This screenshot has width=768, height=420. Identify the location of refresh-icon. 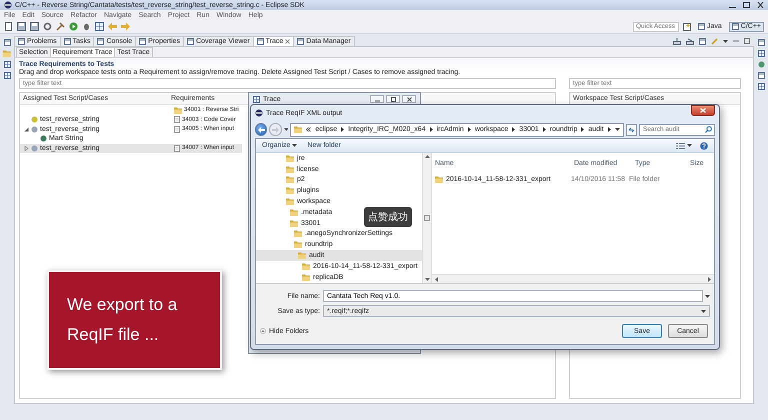
(631, 129).